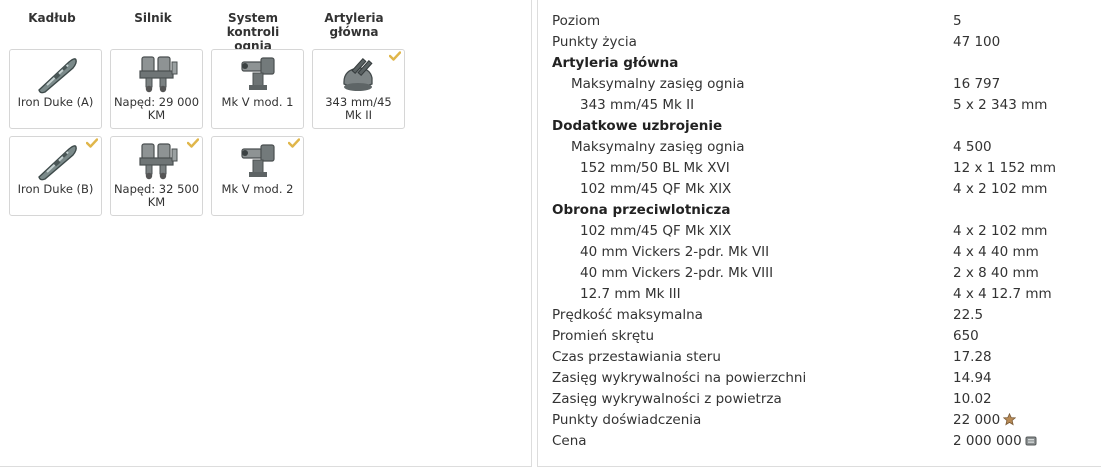 The height and width of the screenshot is (469, 1101). What do you see at coordinates (576, 21) in the screenshot?
I see `stat-label-poziom: Poziom` at bounding box center [576, 21].